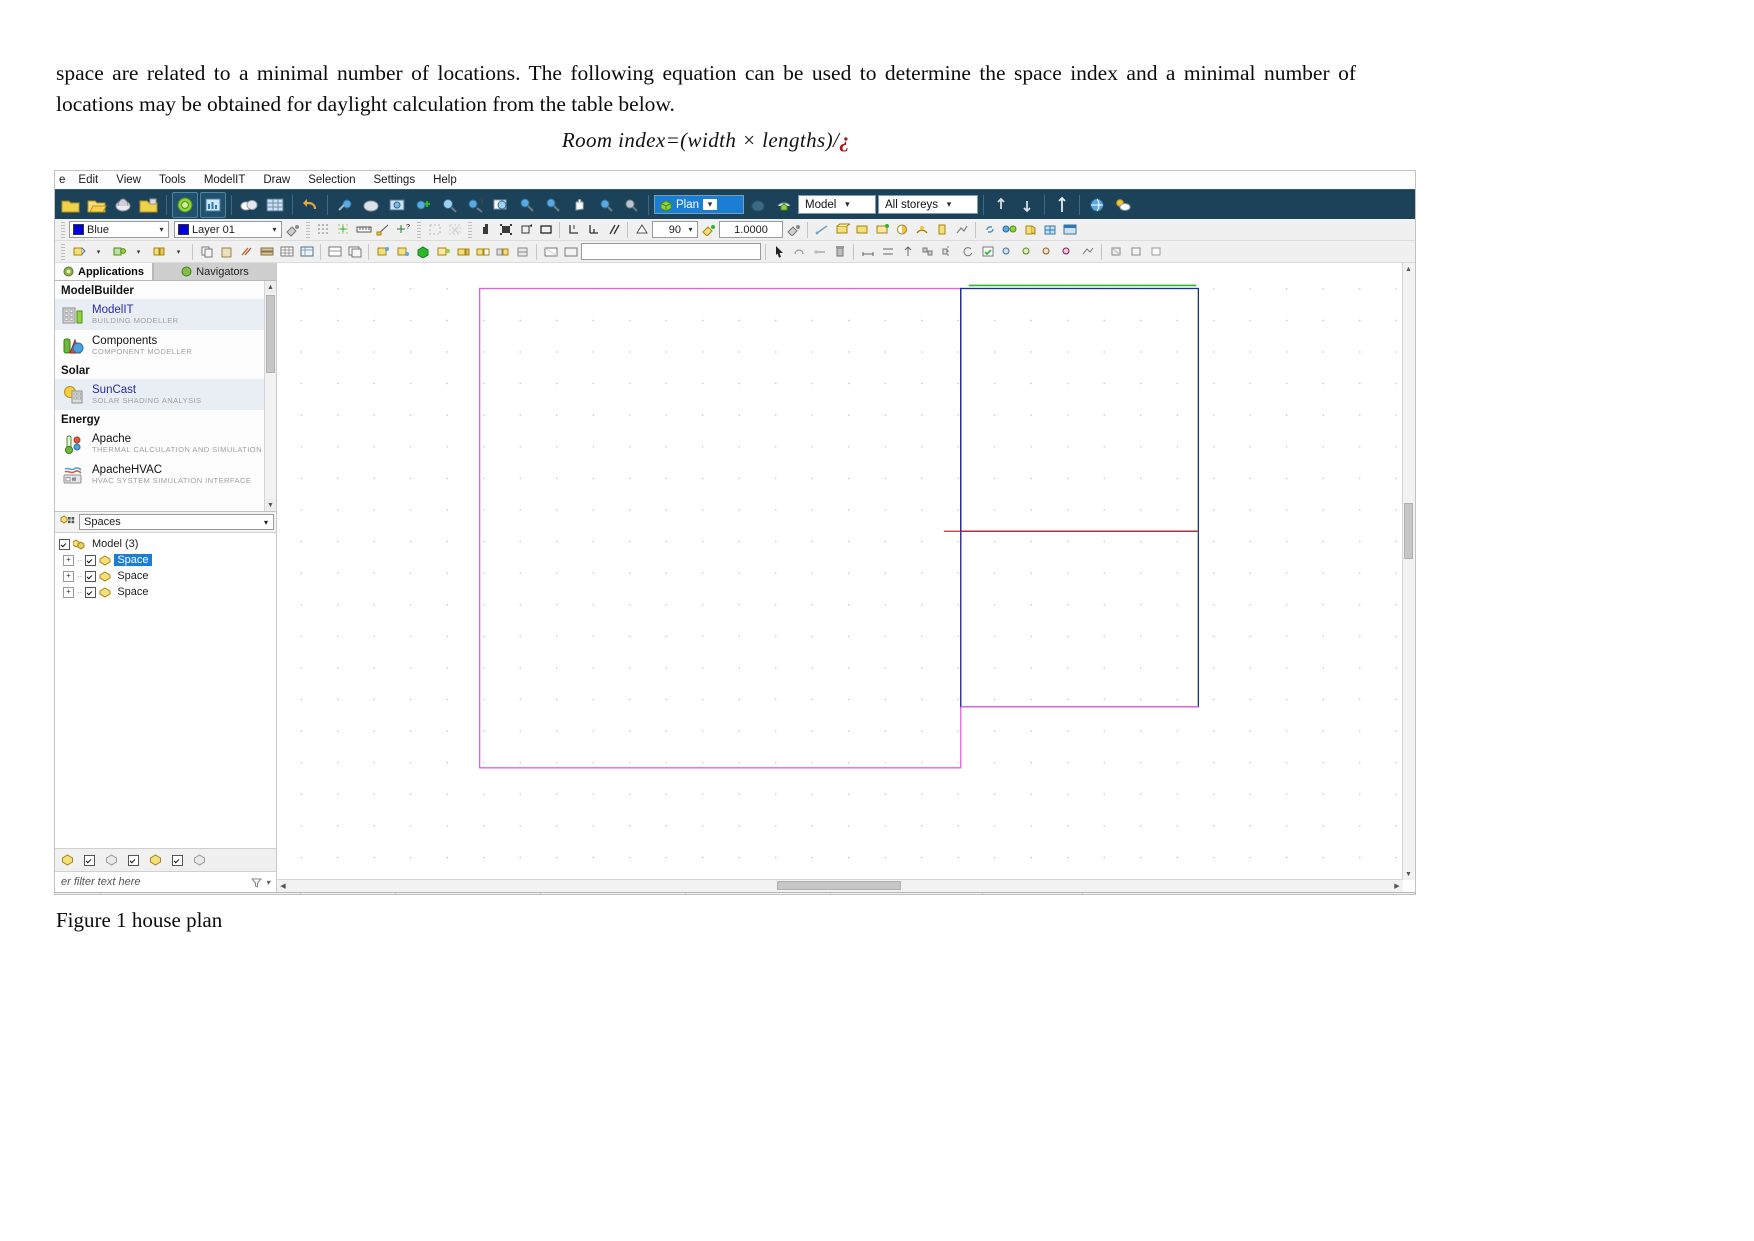 The image size is (1754, 1241). Describe the element at coordinates (149, 205) in the screenshot. I see `save-project-icon` at that location.